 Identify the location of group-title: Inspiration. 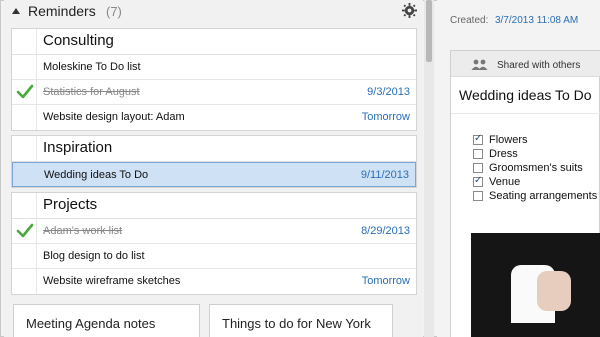
(78, 147).